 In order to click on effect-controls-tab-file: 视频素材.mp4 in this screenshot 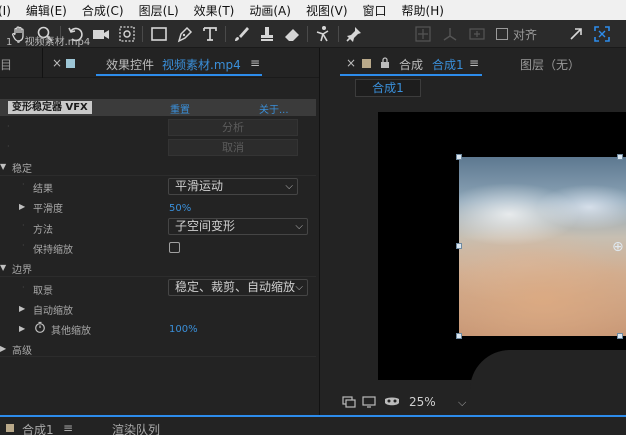, I will do `click(201, 64)`.